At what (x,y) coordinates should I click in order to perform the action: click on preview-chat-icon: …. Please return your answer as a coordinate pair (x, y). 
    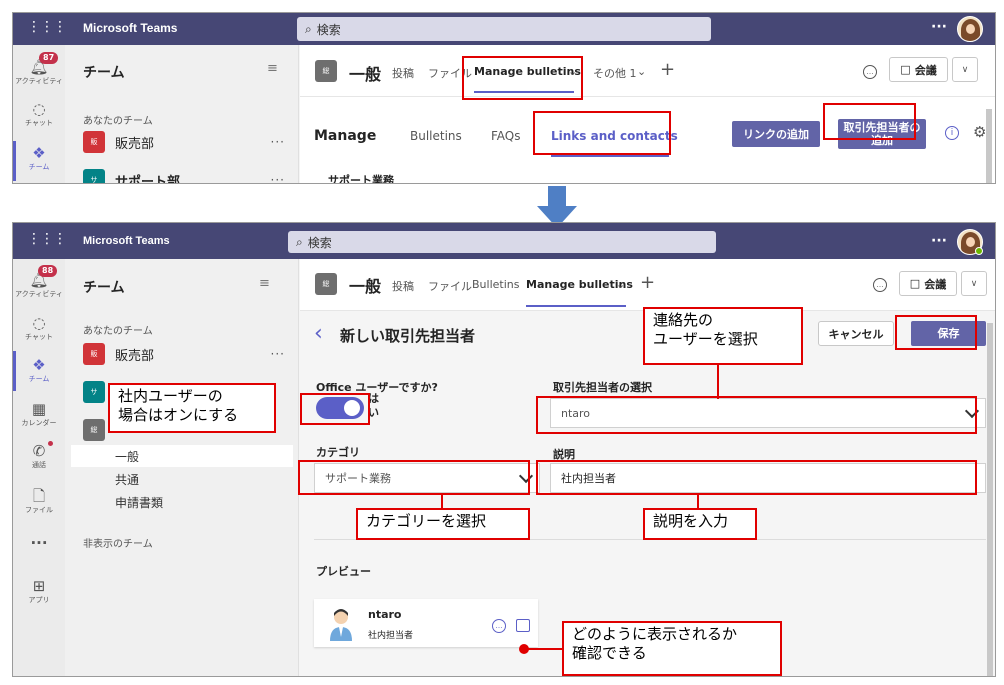
    Looking at the image, I should click on (499, 626).